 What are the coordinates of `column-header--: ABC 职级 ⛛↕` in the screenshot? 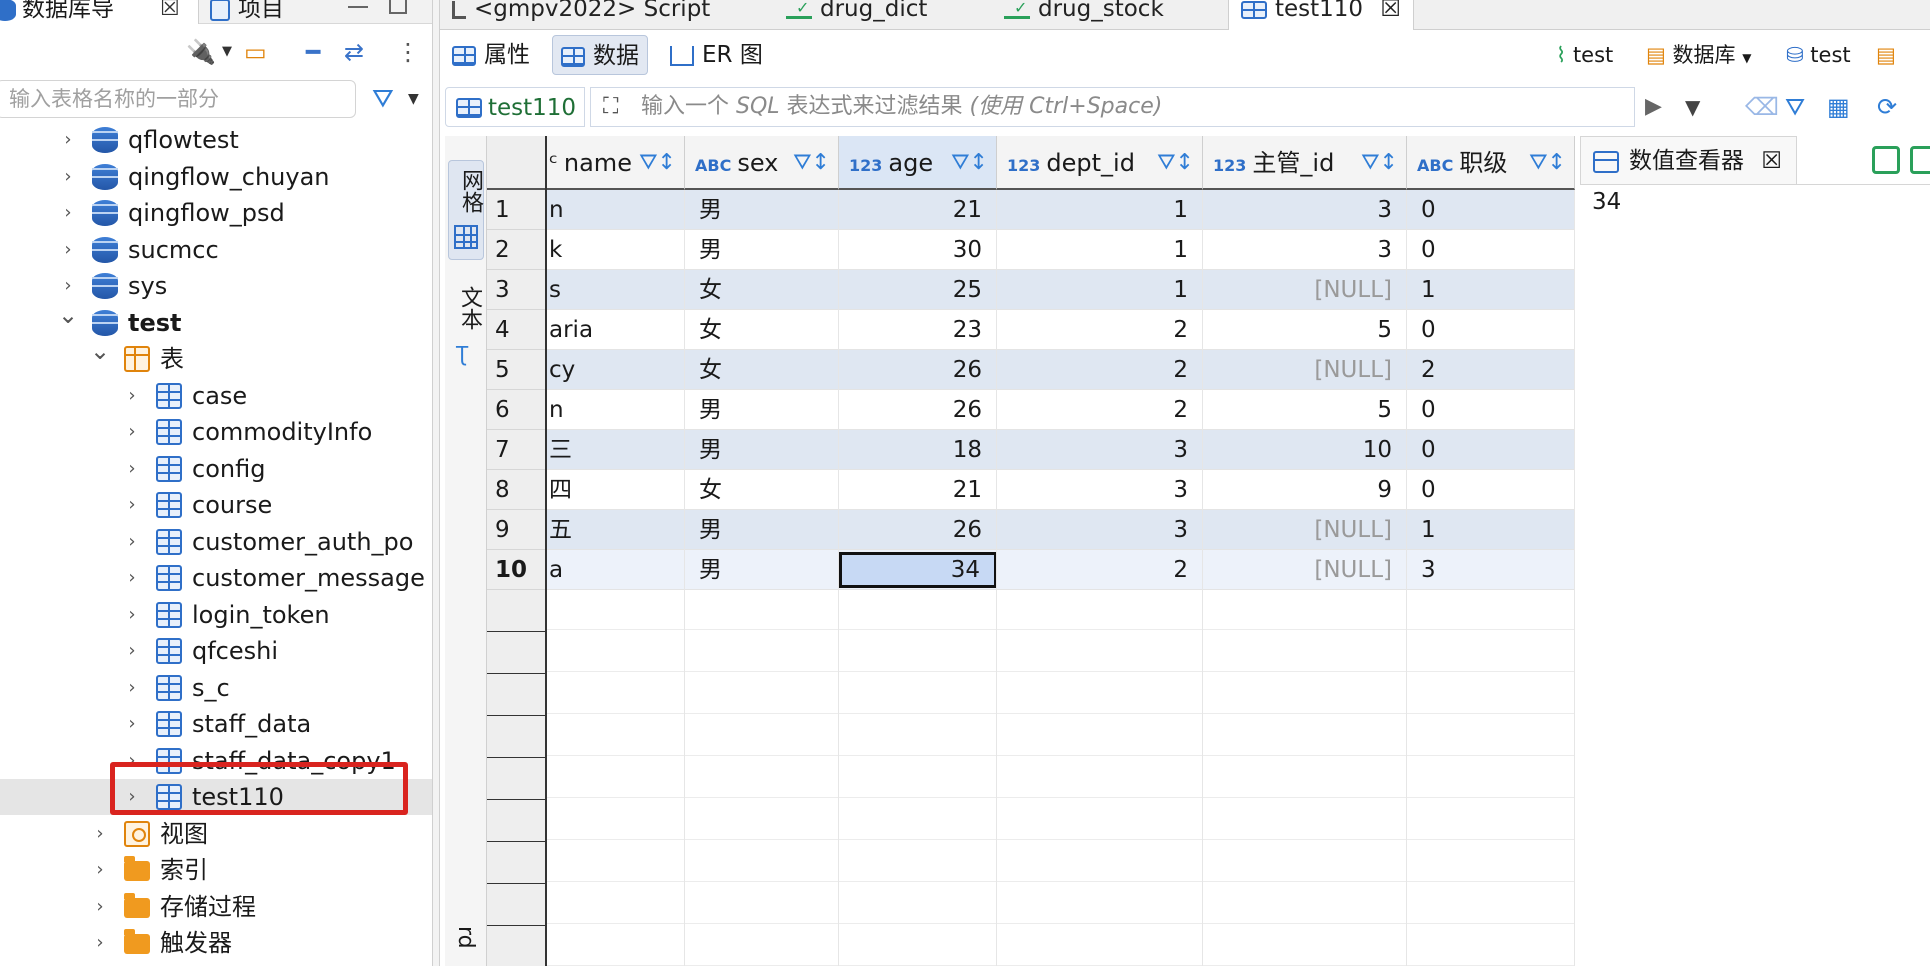 It's located at (1491, 163).